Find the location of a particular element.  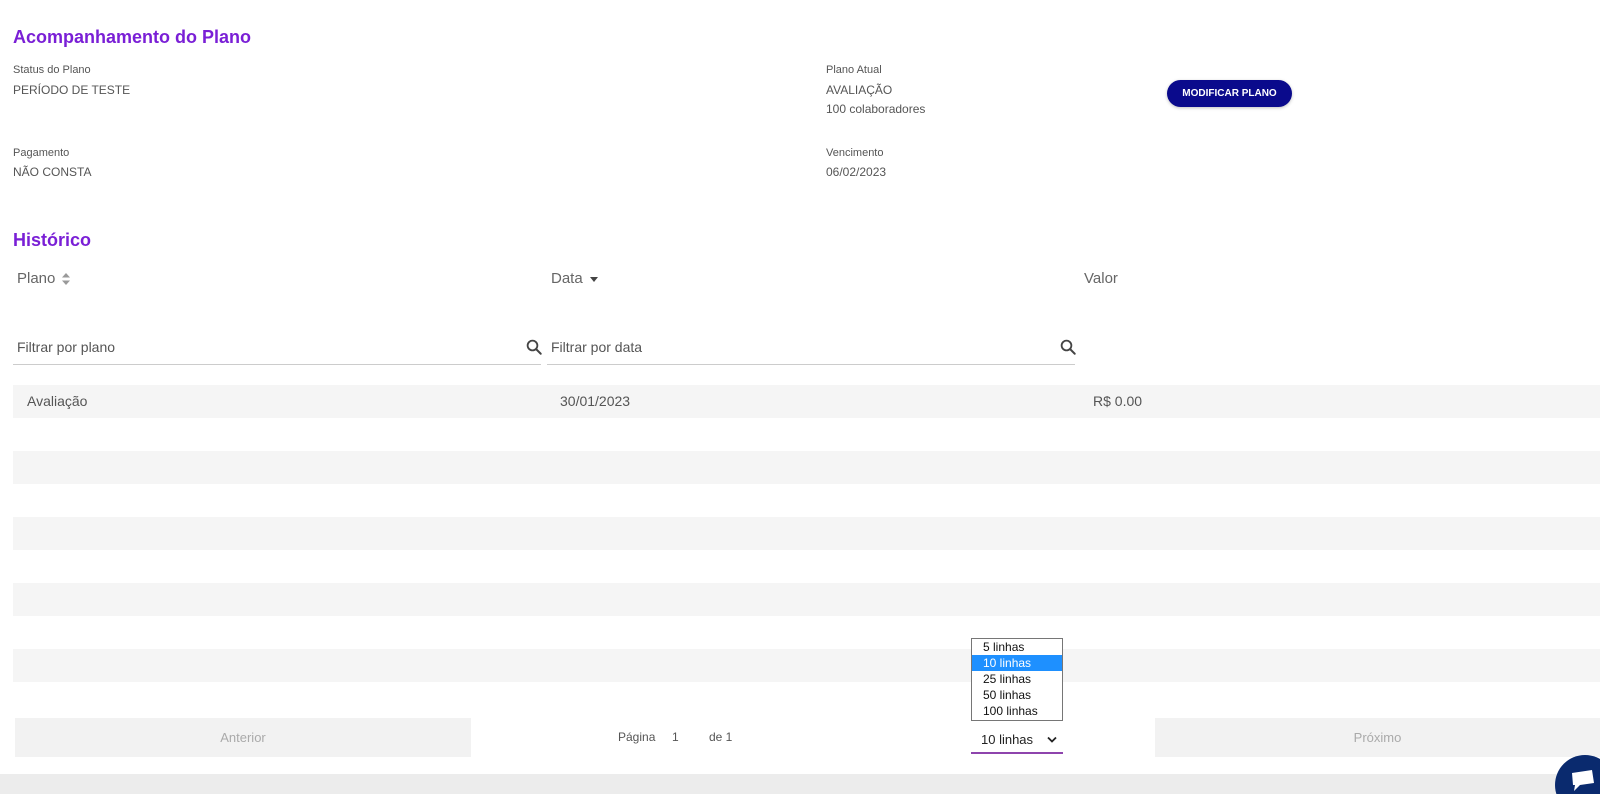

page-label: Página is located at coordinates (637, 737).